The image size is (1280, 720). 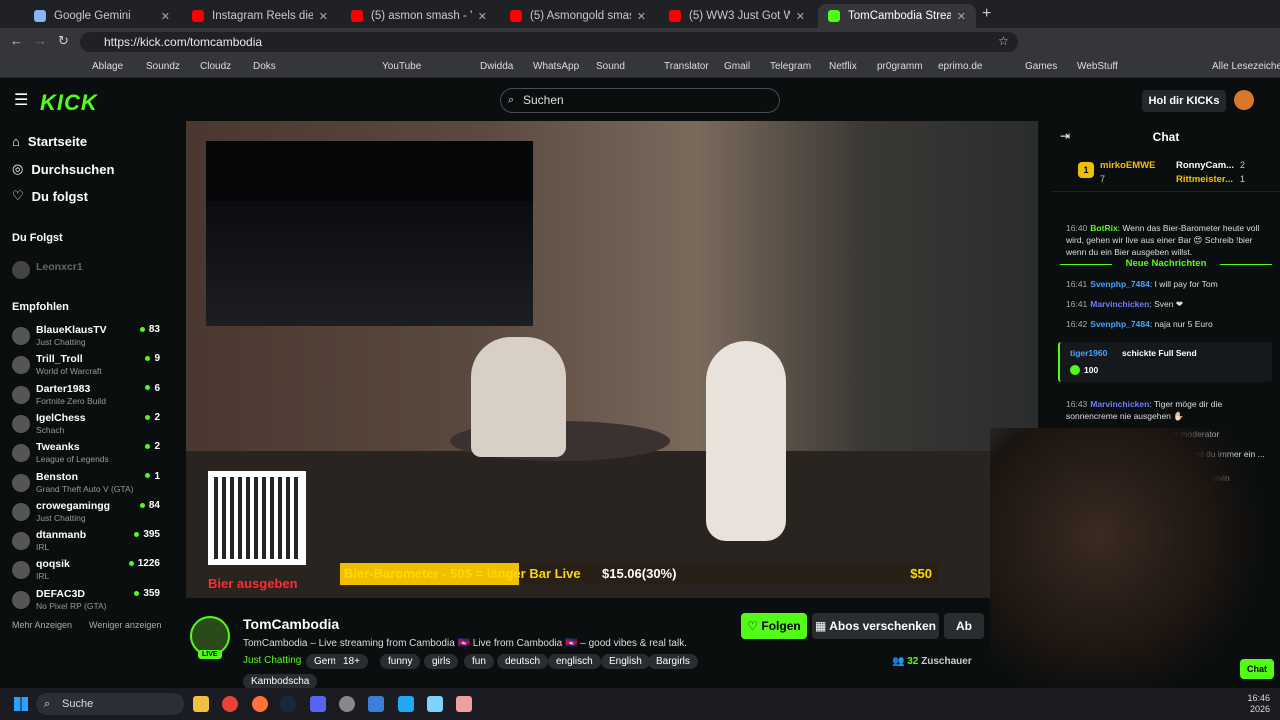 What do you see at coordinates (686, 66) in the screenshot?
I see `bookmark-item: Translator` at bounding box center [686, 66].